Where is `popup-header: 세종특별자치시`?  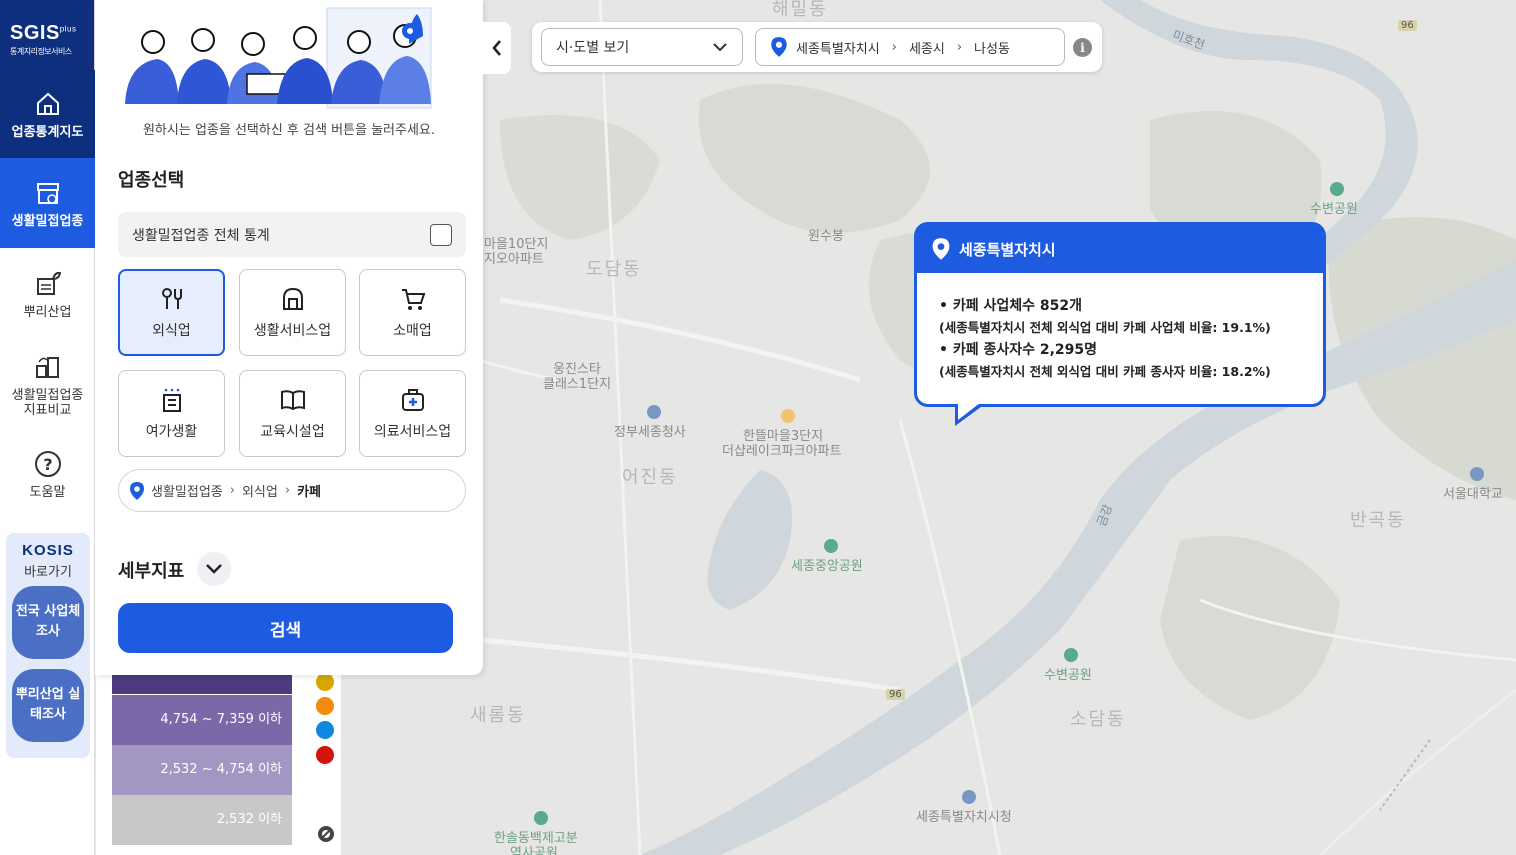 popup-header: 세종특별자치시 is located at coordinates (1120, 249).